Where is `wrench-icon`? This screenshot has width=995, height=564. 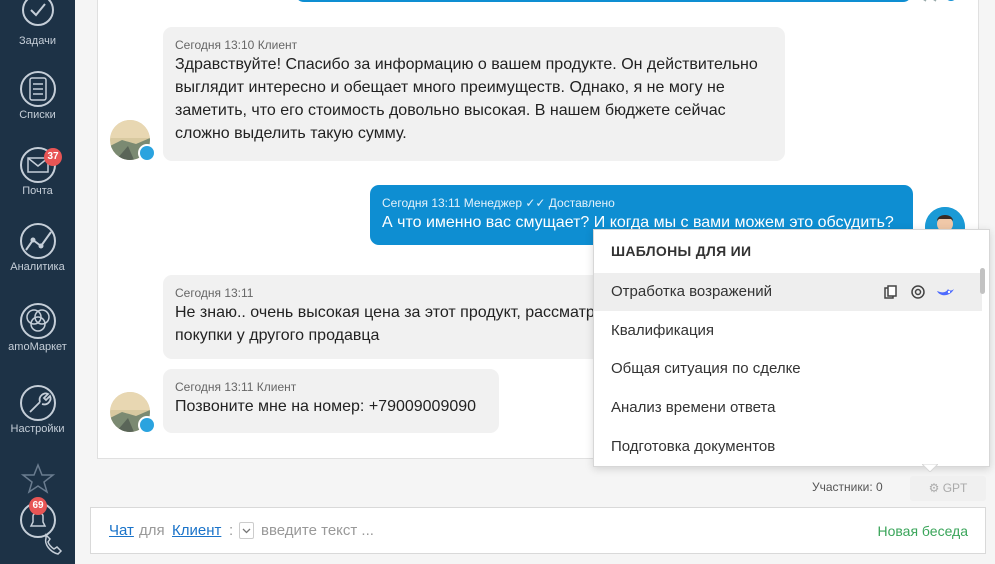
wrench-icon is located at coordinates (37, 403).